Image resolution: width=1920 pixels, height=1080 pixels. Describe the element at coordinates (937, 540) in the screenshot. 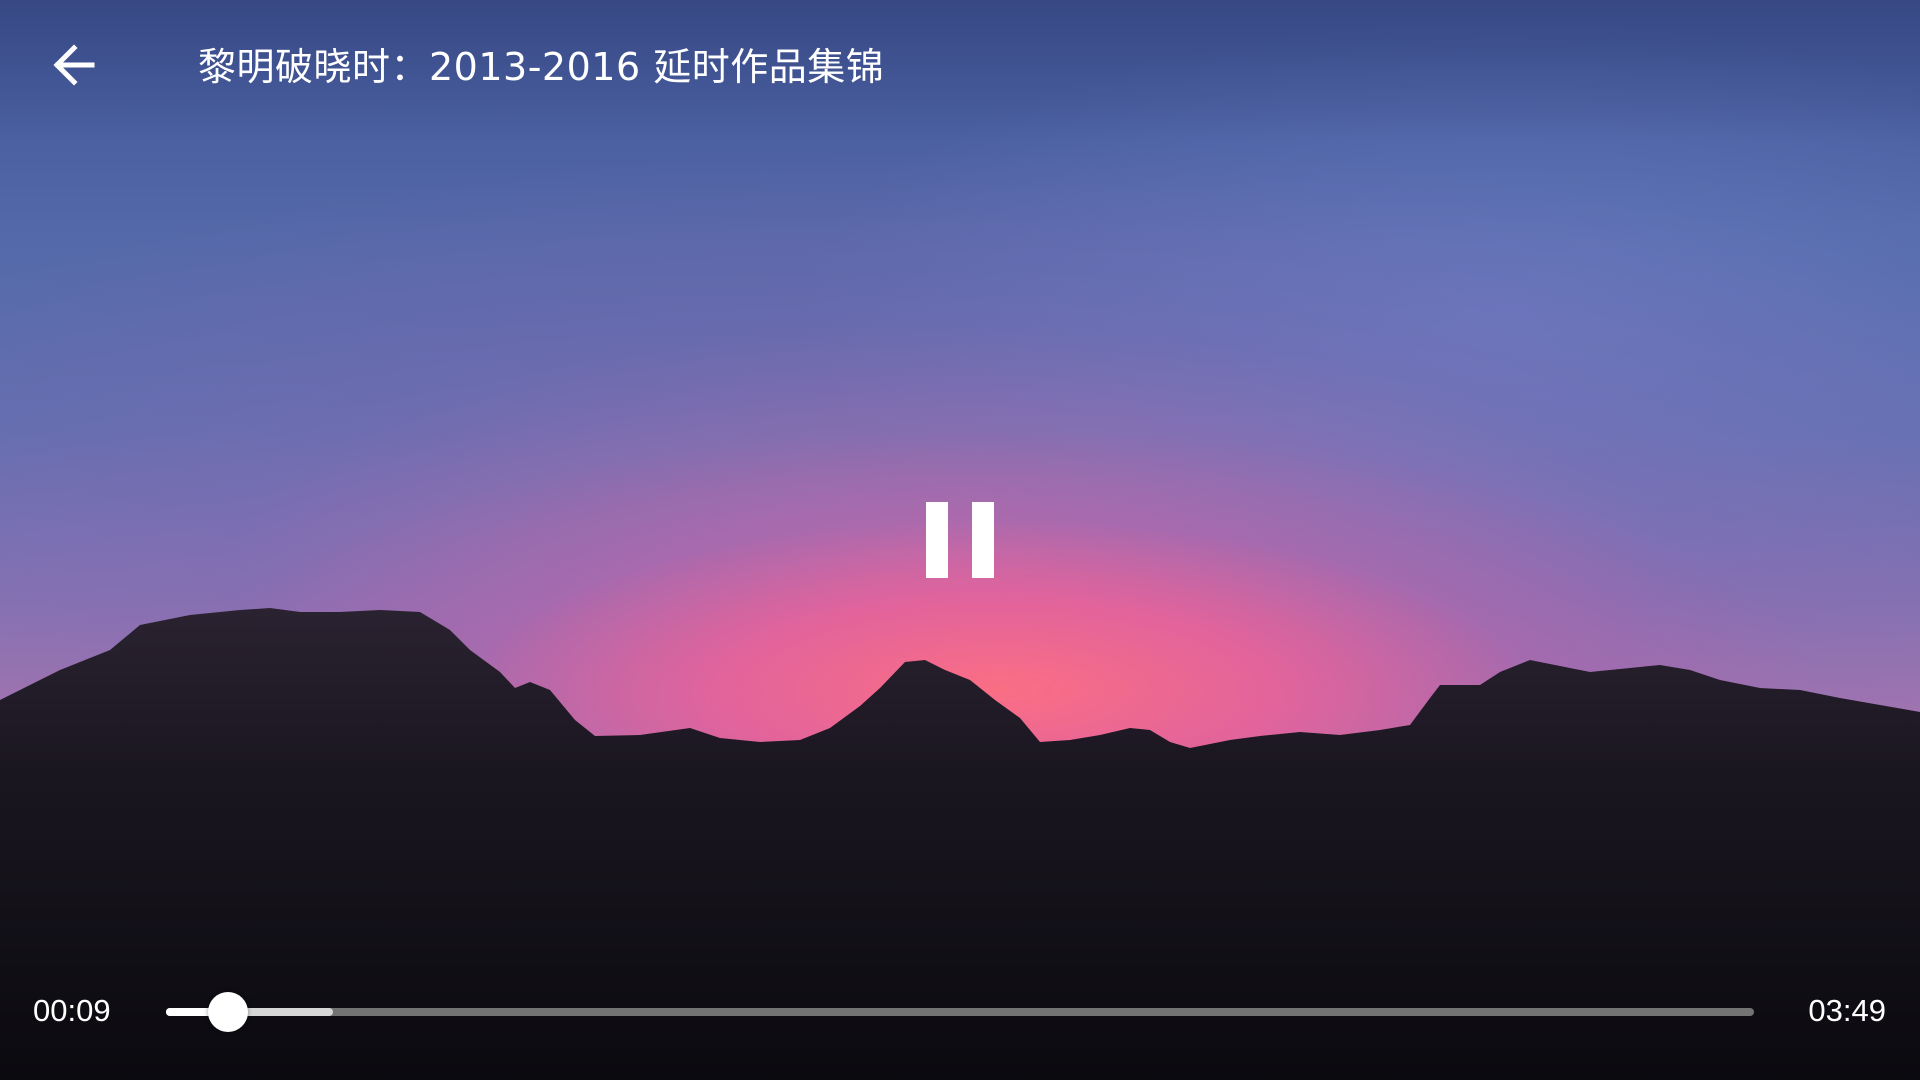

I see `pause-icon-bar-left` at that location.